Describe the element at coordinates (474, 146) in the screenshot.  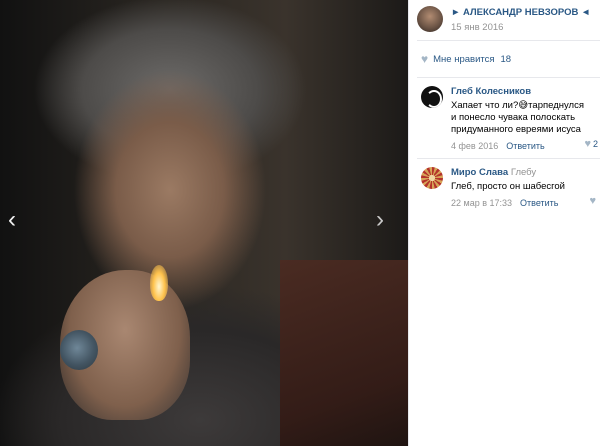
I see `comment-date: 4 фев 2016` at that location.